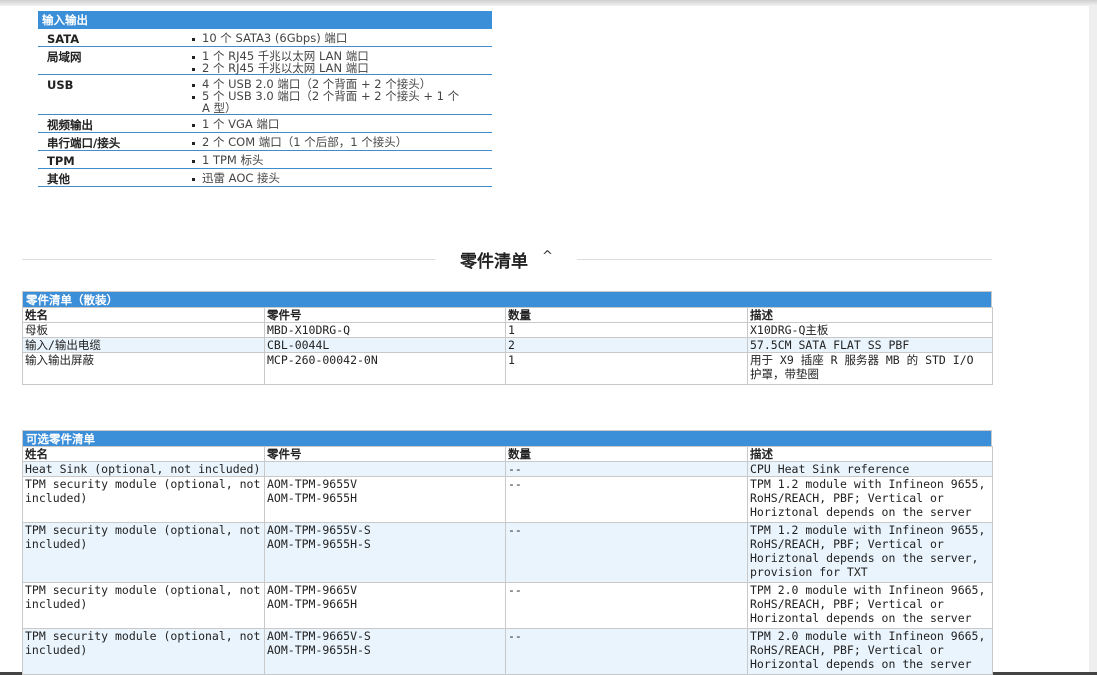 This screenshot has height=675, width=1097. Describe the element at coordinates (870, 345) in the screenshot. I see `table-cell: 57.5CM SATA FLAT SS PBF` at that location.